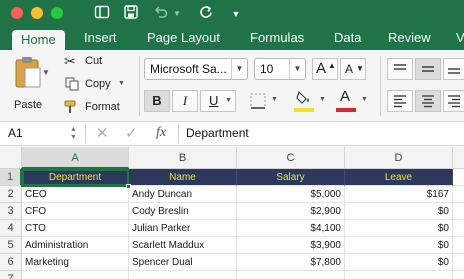  What do you see at coordinates (11, 275) in the screenshot?
I see `row-header-7: 7` at bounding box center [11, 275].